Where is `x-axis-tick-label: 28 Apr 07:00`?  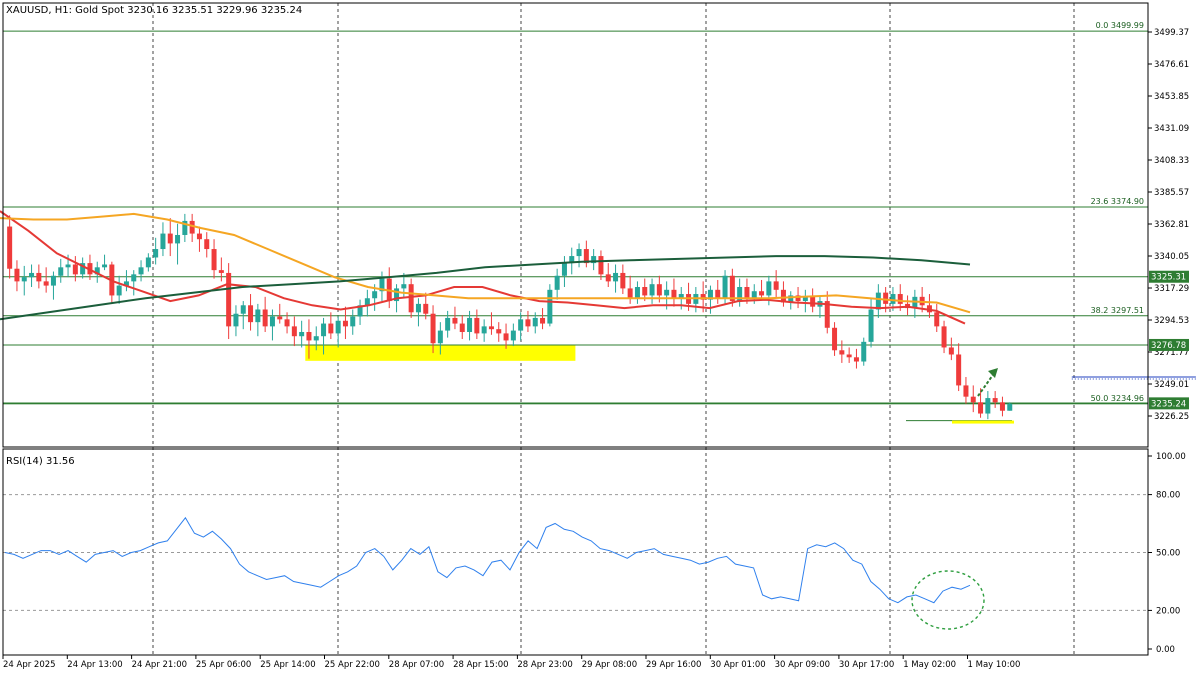 x-axis-tick-label: 28 Apr 07:00 is located at coordinates (416, 665).